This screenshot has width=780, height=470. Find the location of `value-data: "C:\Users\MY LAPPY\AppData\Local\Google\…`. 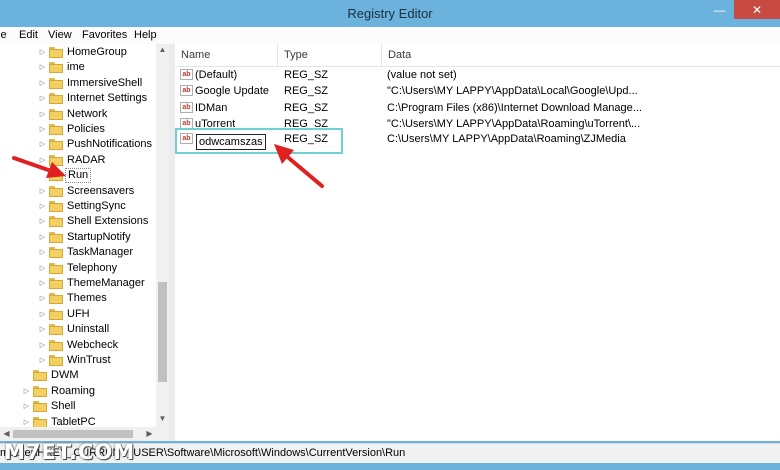

value-data: "C:\Users\MY LAPPY\AppData\Local\Google\… is located at coordinates (512, 91).